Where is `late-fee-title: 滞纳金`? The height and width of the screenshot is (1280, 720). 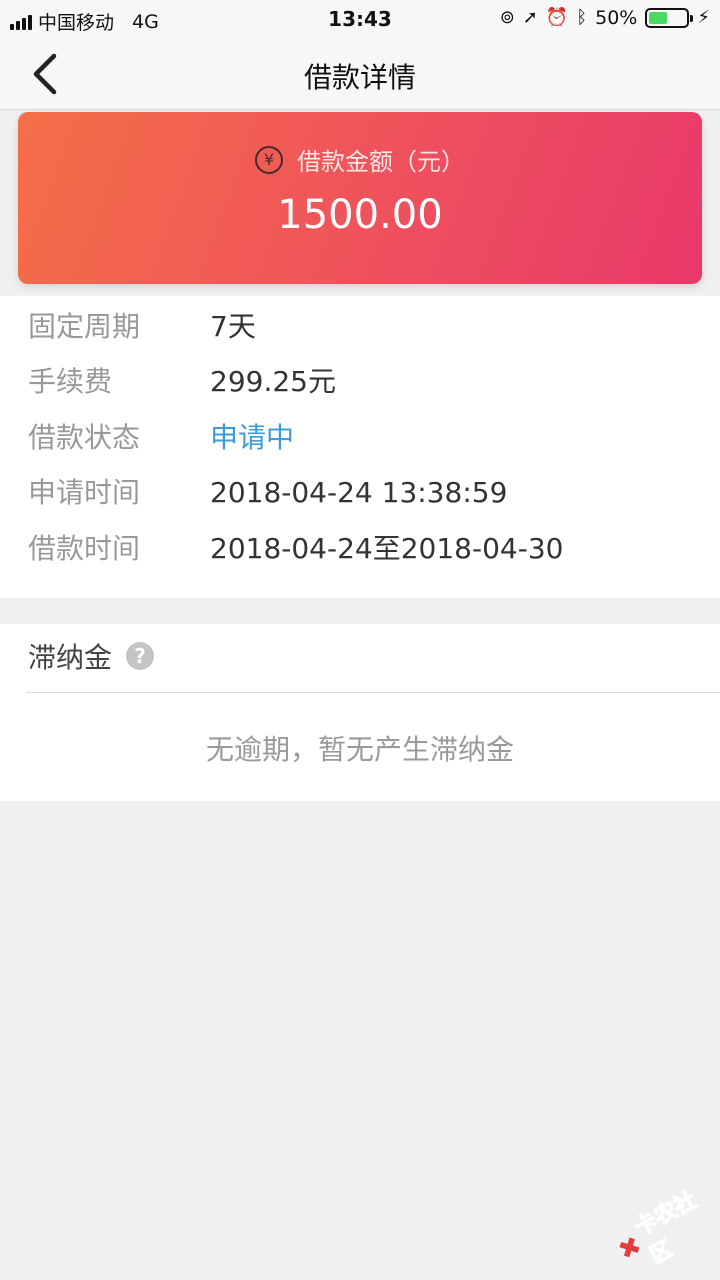
late-fee-title: 滞纳金 is located at coordinates (70, 657).